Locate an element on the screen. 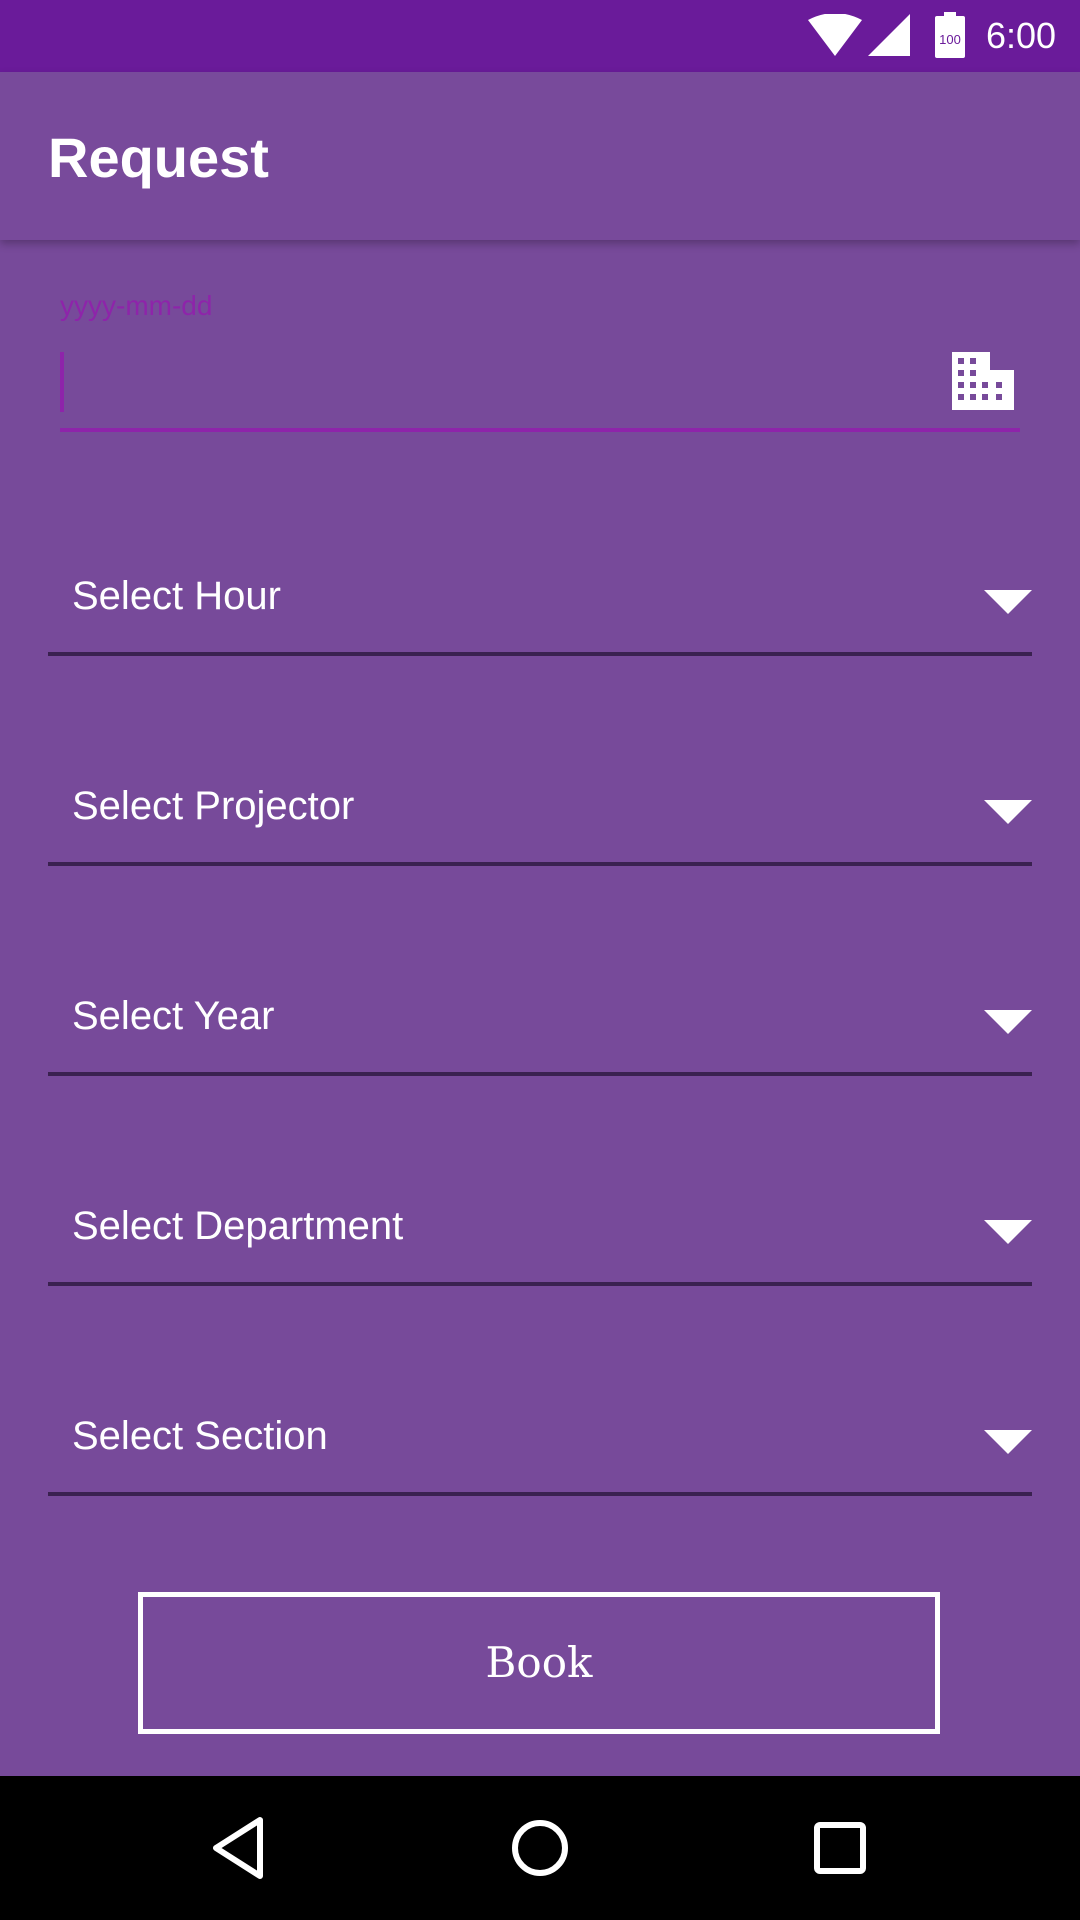 The height and width of the screenshot is (1920, 1080). date-field-hint: yyyy-mm-dd is located at coordinates (136, 305).